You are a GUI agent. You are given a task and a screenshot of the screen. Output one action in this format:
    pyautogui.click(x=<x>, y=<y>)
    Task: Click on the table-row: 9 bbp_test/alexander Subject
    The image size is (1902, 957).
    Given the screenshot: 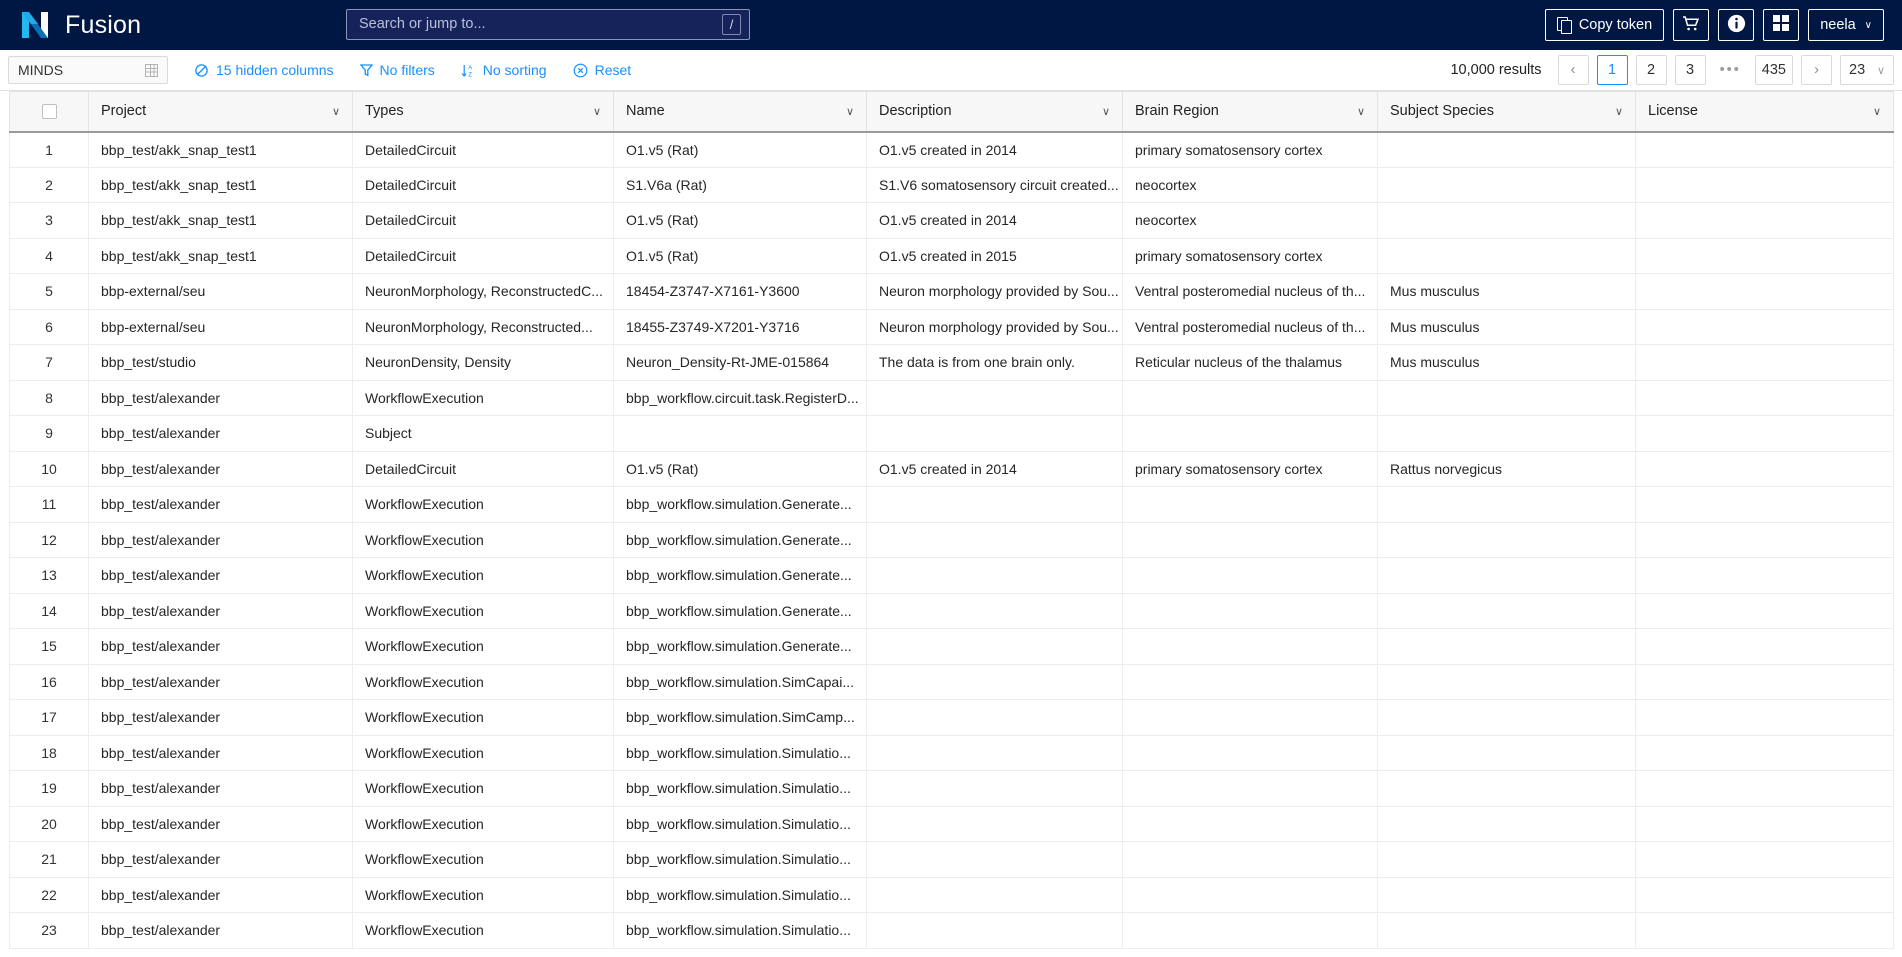 What is the action you would take?
    pyautogui.click(x=951, y=433)
    